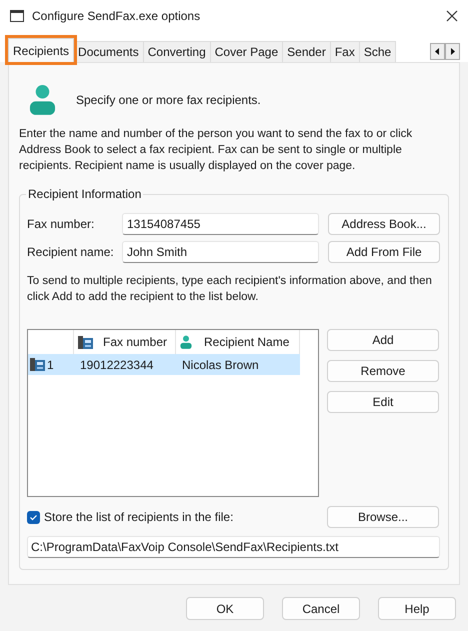 This screenshot has width=468, height=631. I want to click on table-cell-text: 1, so click(50, 365).